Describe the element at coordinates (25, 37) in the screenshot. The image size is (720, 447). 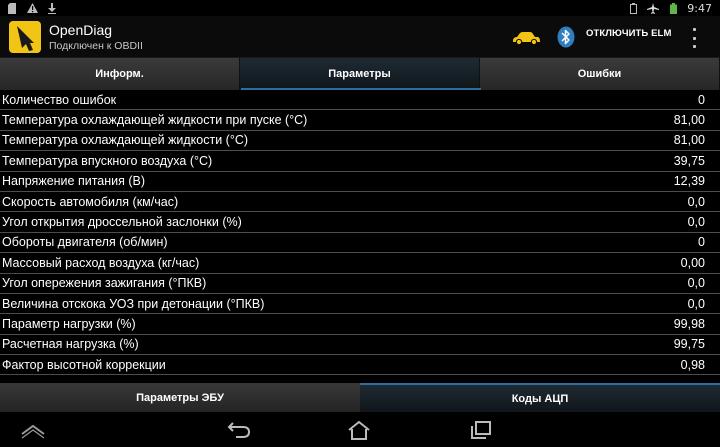
I see `app-logo-icon` at that location.